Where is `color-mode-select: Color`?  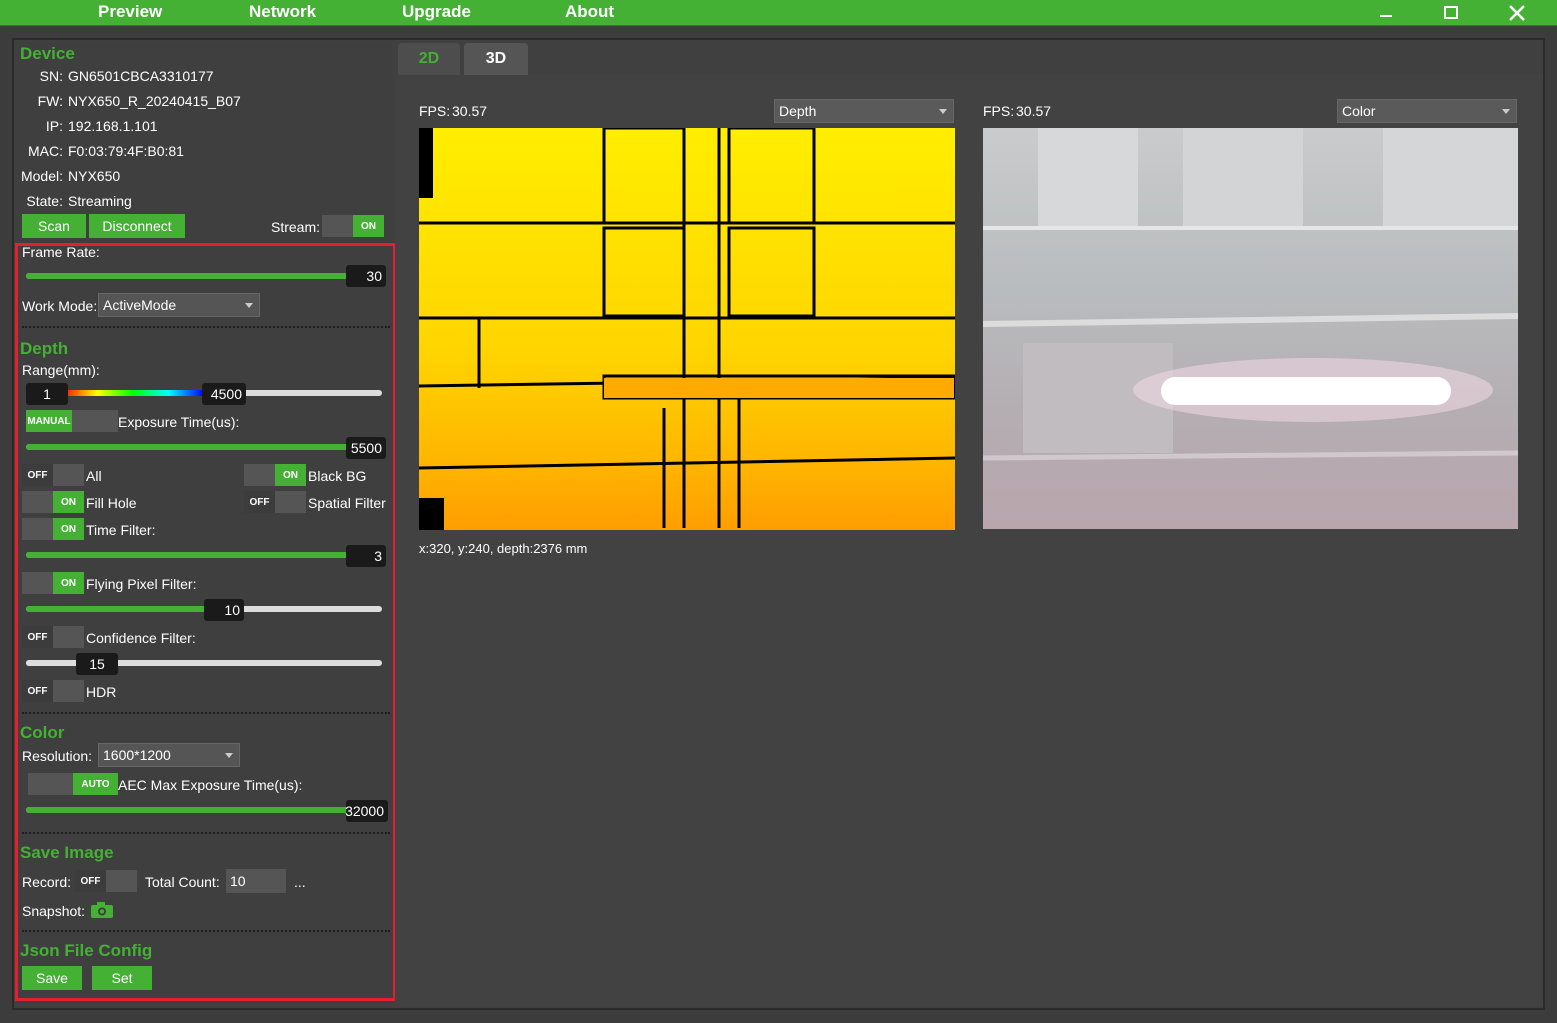
color-mode-select: Color is located at coordinates (1427, 111).